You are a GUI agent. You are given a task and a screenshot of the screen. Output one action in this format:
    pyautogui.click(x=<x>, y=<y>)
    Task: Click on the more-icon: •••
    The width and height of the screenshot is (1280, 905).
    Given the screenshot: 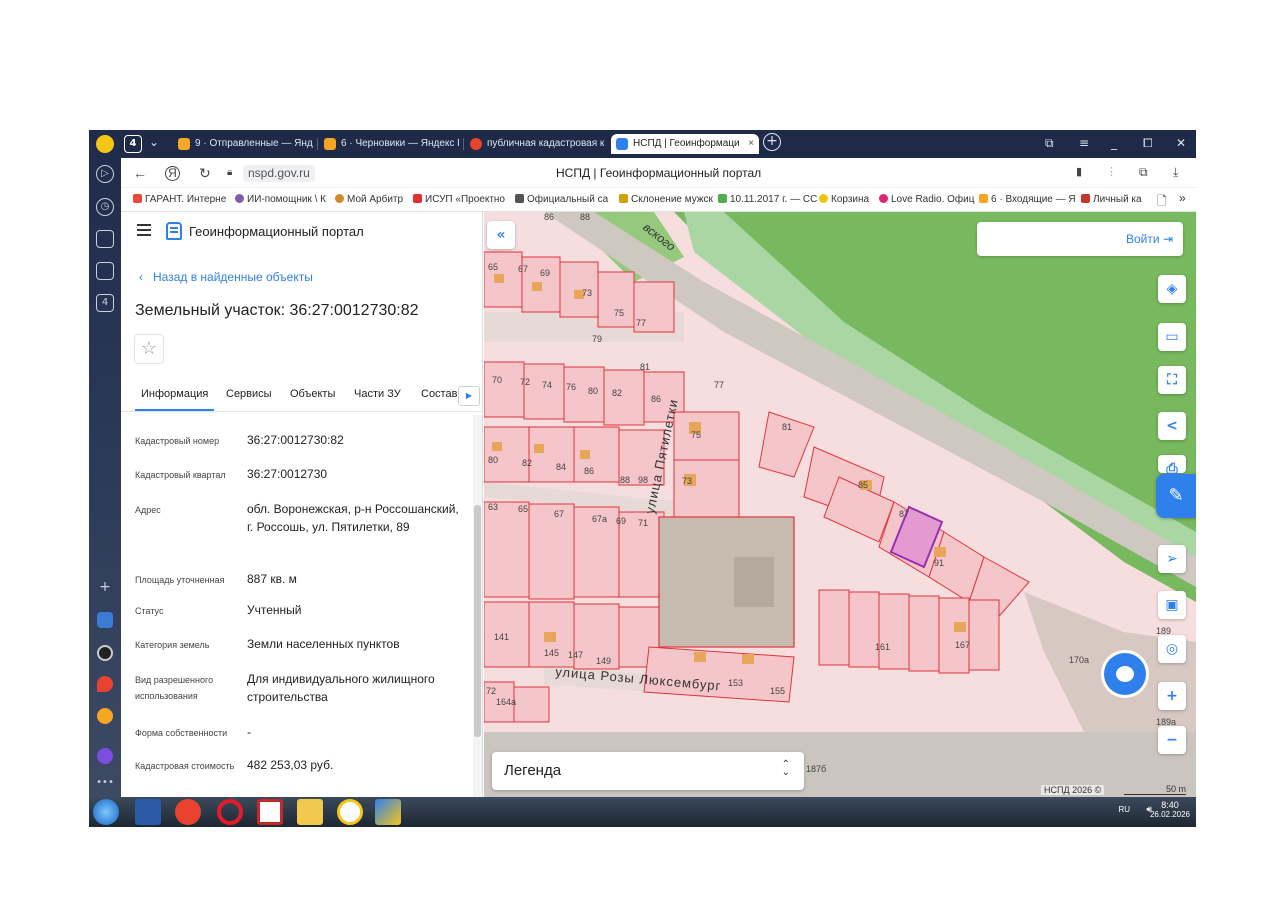 What is the action you would take?
    pyautogui.click(x=105, y=784)
    